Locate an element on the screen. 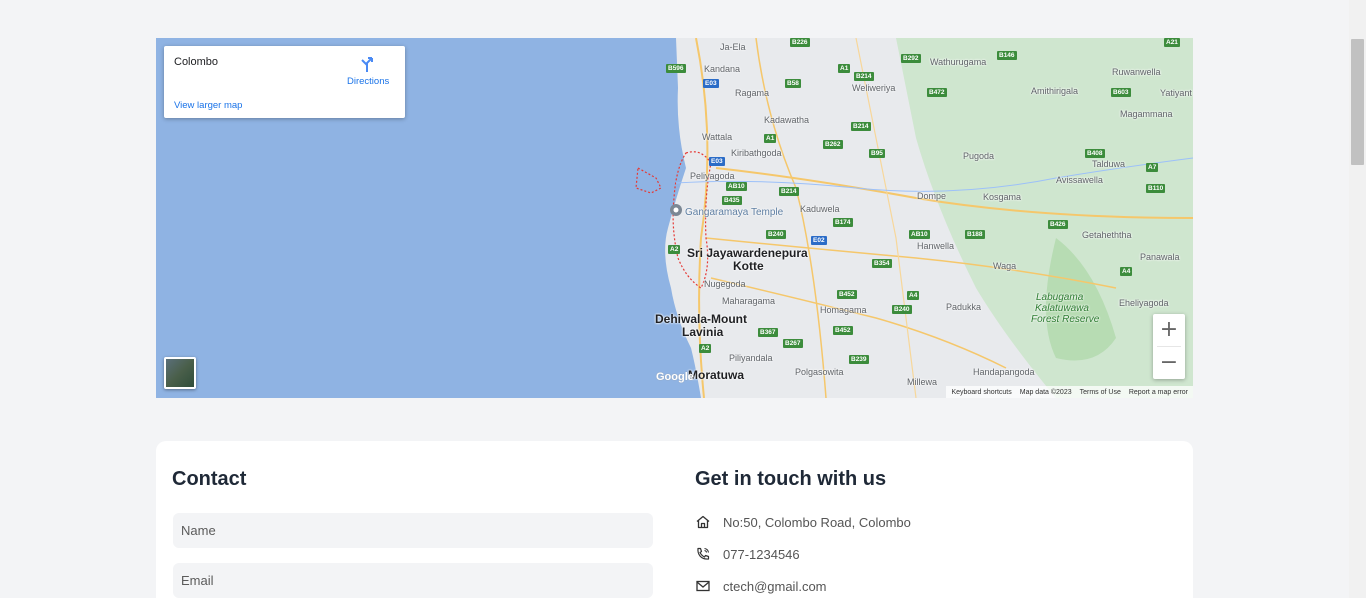 Image resolution: width=1366 pixels, height=598 pixels. map-place-label: Magammana is located at coordinates (1146, 114).